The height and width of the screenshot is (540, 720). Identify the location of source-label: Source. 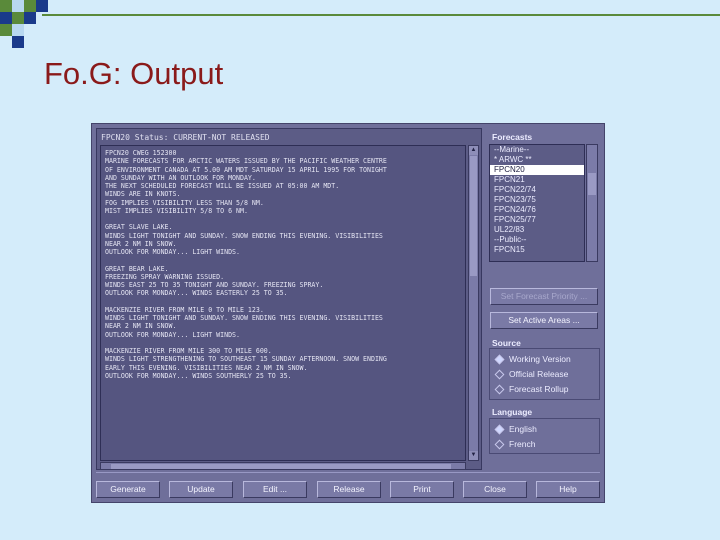
(506, 343).